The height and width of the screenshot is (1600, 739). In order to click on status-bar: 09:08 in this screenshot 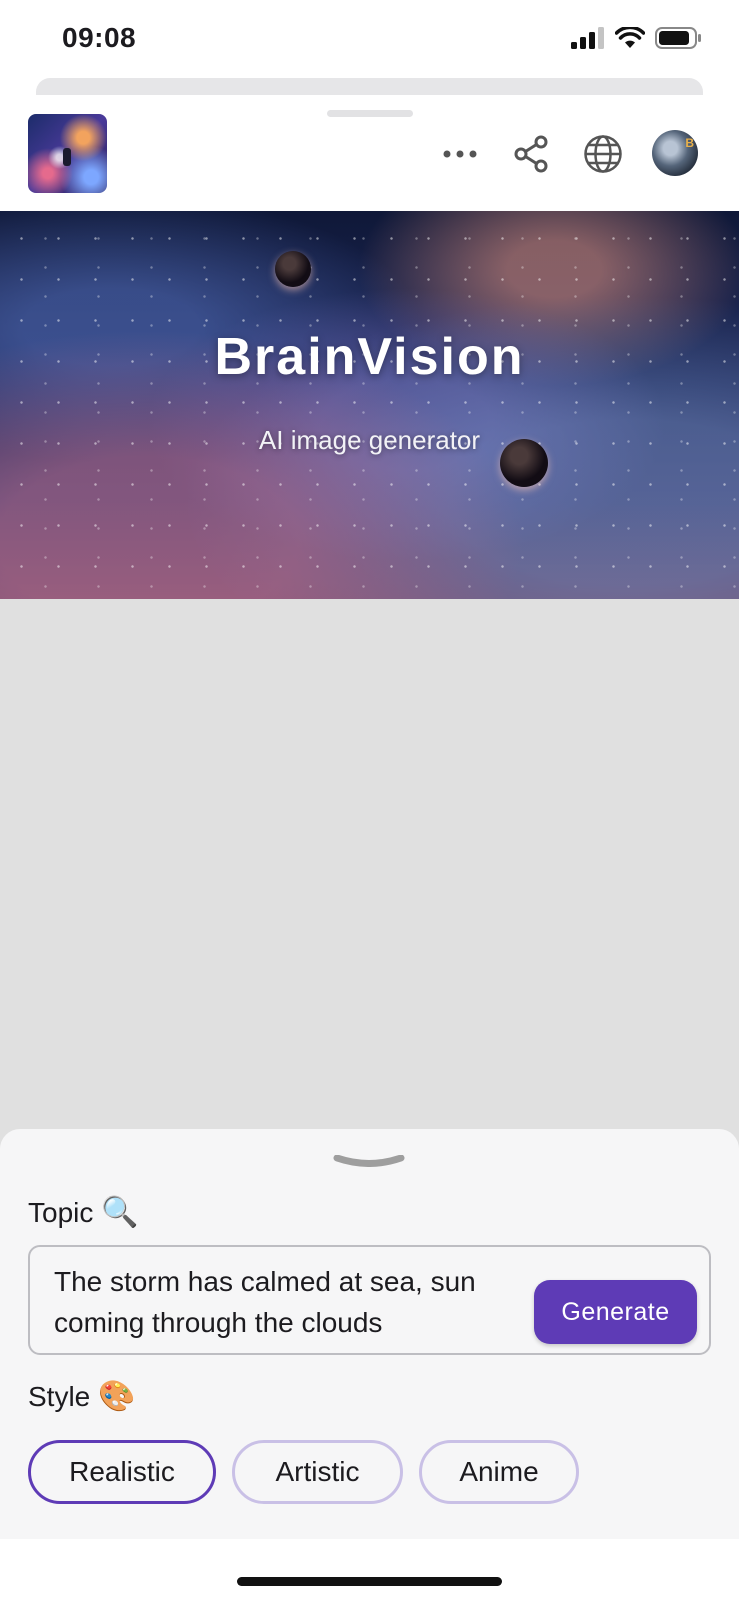, I will do `click(369, 39)`.